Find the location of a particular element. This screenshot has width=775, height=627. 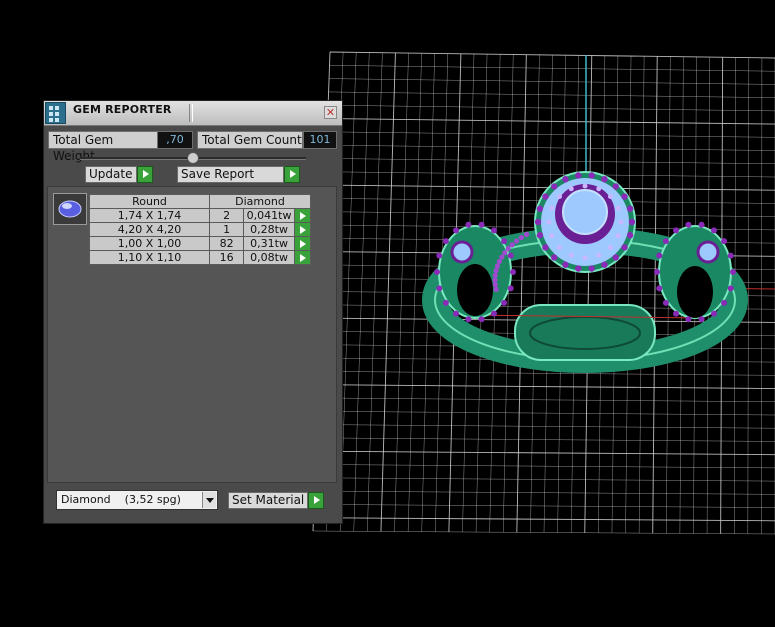

total-count-value: 101 is located at coordinates (320, 140).